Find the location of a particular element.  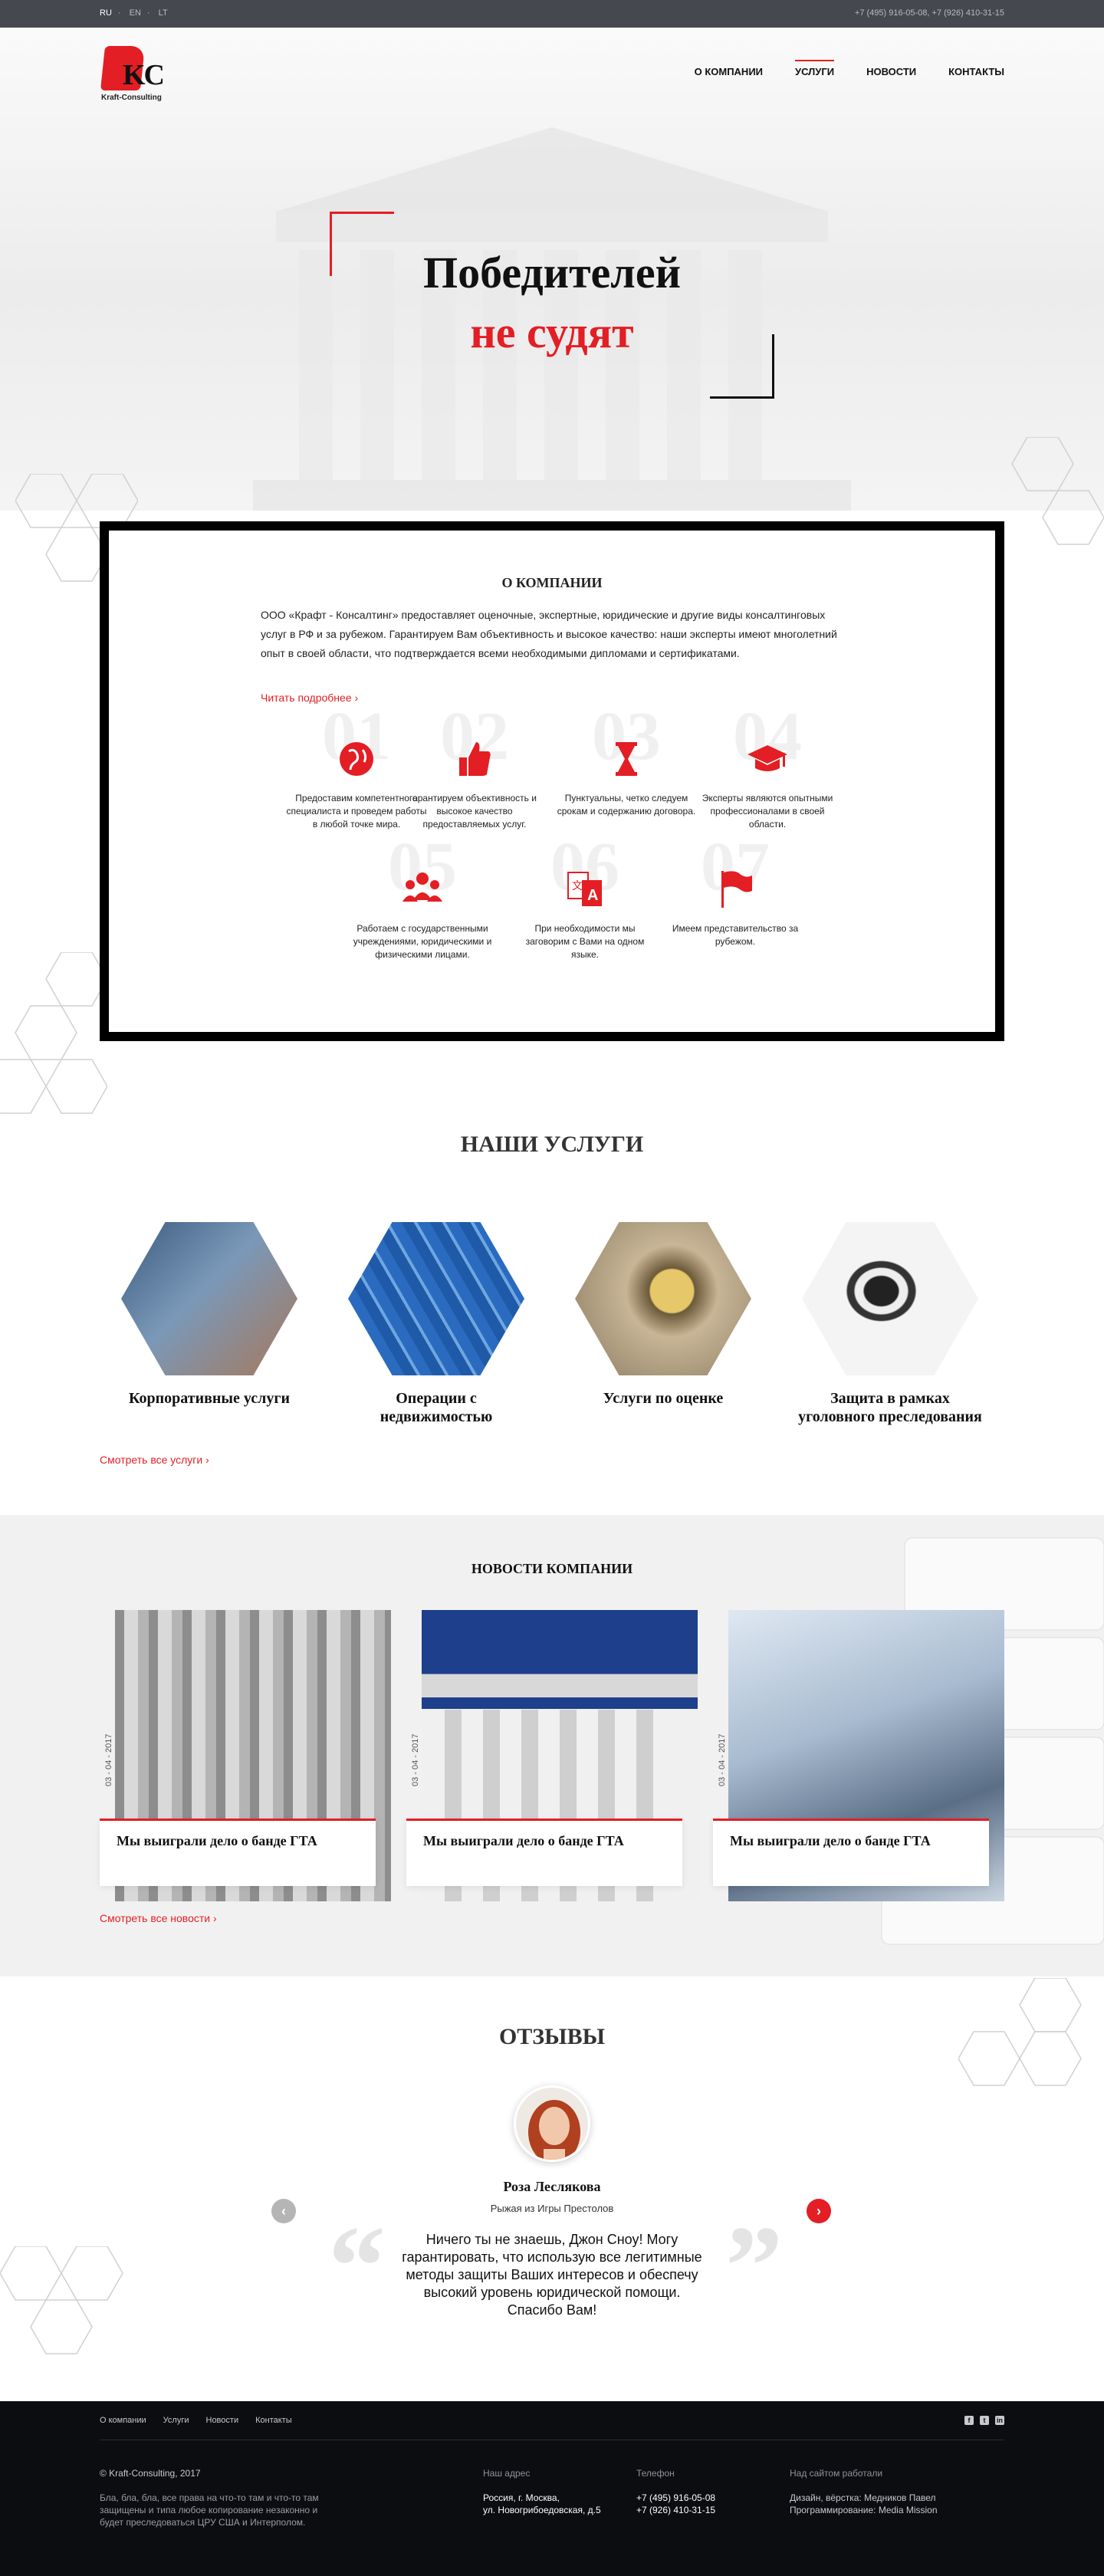

review-prev-button: ‹ is located at coordinates (284, 2211).